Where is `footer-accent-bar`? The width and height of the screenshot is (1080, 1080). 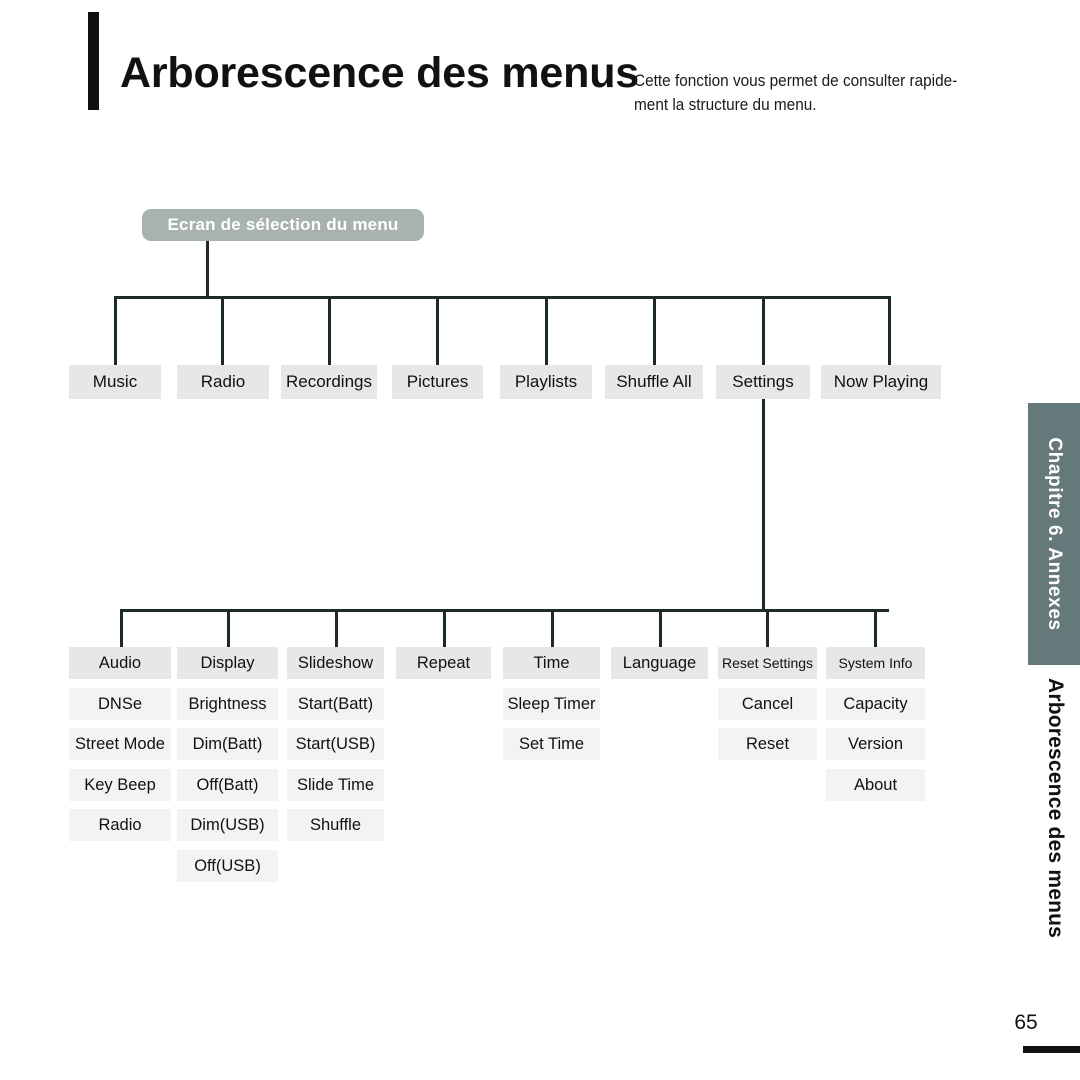 footer-accent-bar is located at coordinates (1051, 1049).